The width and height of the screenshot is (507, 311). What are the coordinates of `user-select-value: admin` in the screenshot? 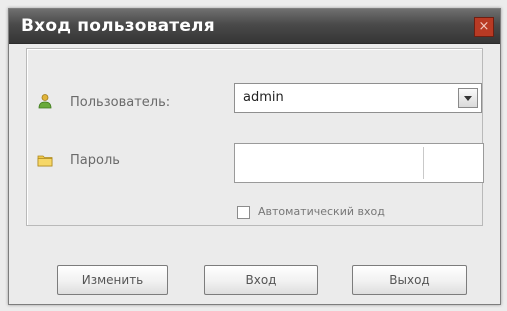 It's located at (263, 97).